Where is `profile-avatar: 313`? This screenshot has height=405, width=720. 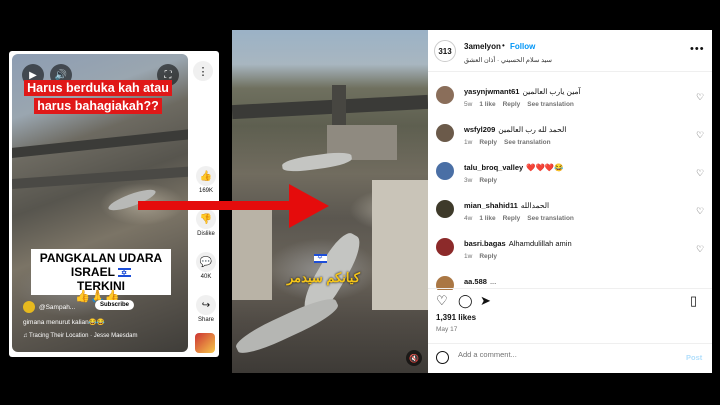 profile-avatar: 313 is located at coordinates (445, 51).